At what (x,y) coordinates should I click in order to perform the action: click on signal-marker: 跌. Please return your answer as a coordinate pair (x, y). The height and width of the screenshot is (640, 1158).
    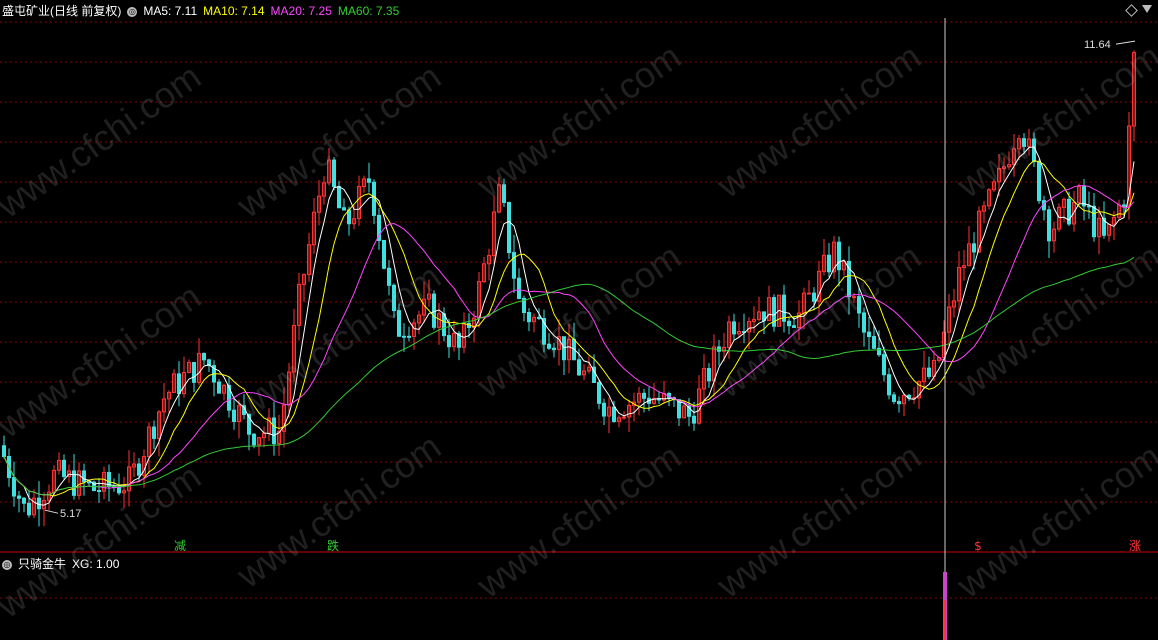
    Looking at the image, I should click on (333, 545).